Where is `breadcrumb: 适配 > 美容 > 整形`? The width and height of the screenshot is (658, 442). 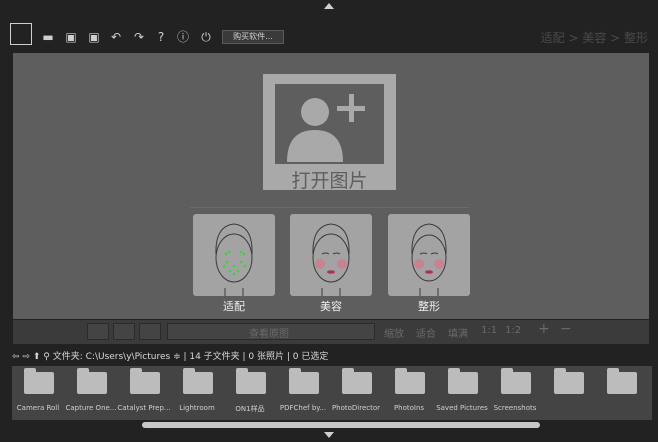 breadcrumb: 适配 > 美容 > 整形 is located at coordinates (594, 38).